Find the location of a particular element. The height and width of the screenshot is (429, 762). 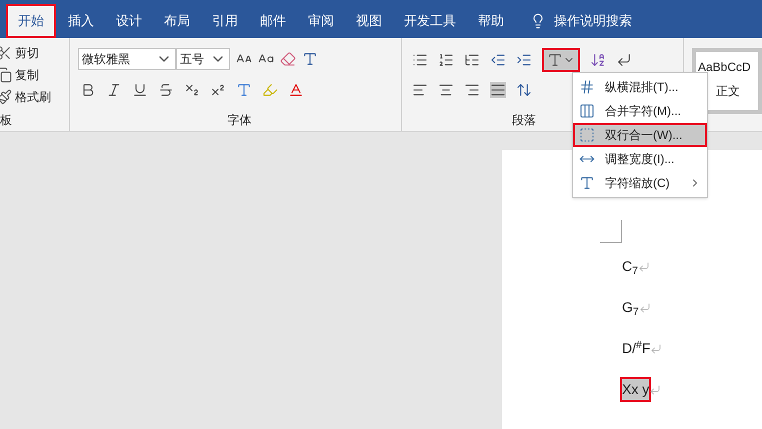

ribbon-tab: 开始 is located at coordinates (31, 21).